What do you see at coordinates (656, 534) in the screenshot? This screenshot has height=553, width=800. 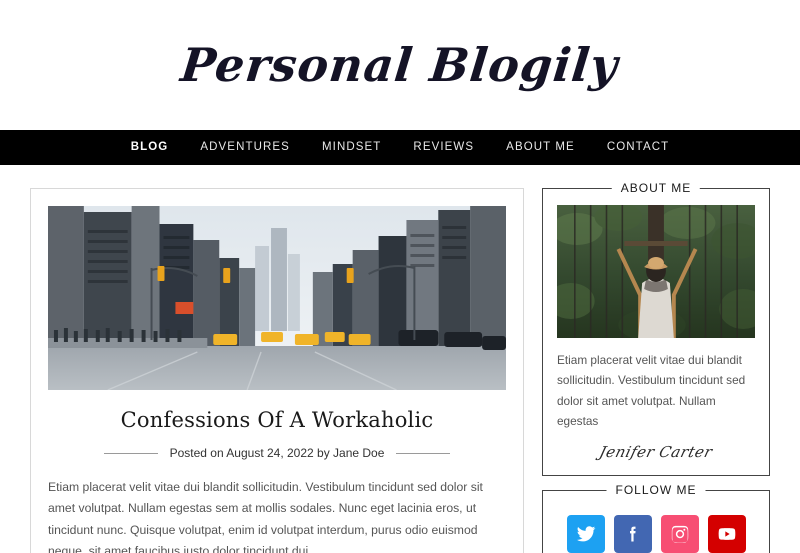 I see `social-links-row` at bounding box center [656, 534].